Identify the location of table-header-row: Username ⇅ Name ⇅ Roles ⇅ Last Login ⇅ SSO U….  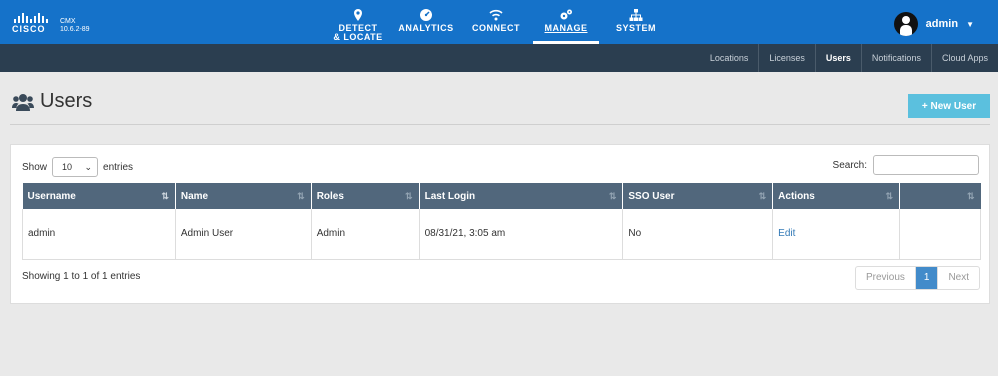
(501, 196).